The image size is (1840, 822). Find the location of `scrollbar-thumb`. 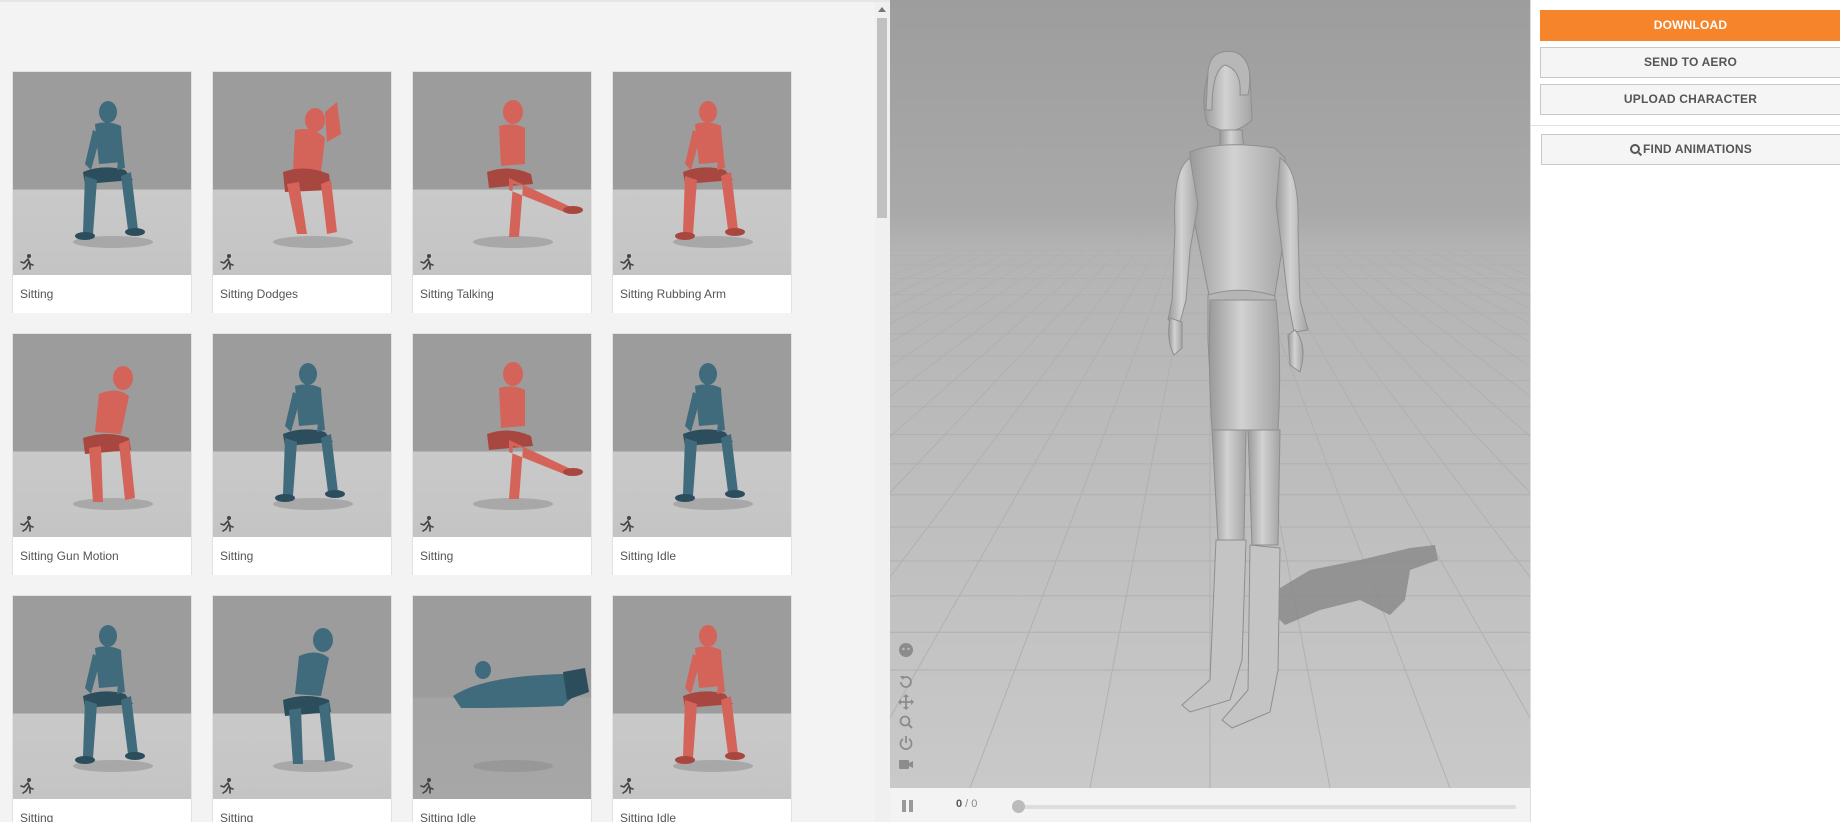

scrollbar-thumb is located at coordinates (882, 118).